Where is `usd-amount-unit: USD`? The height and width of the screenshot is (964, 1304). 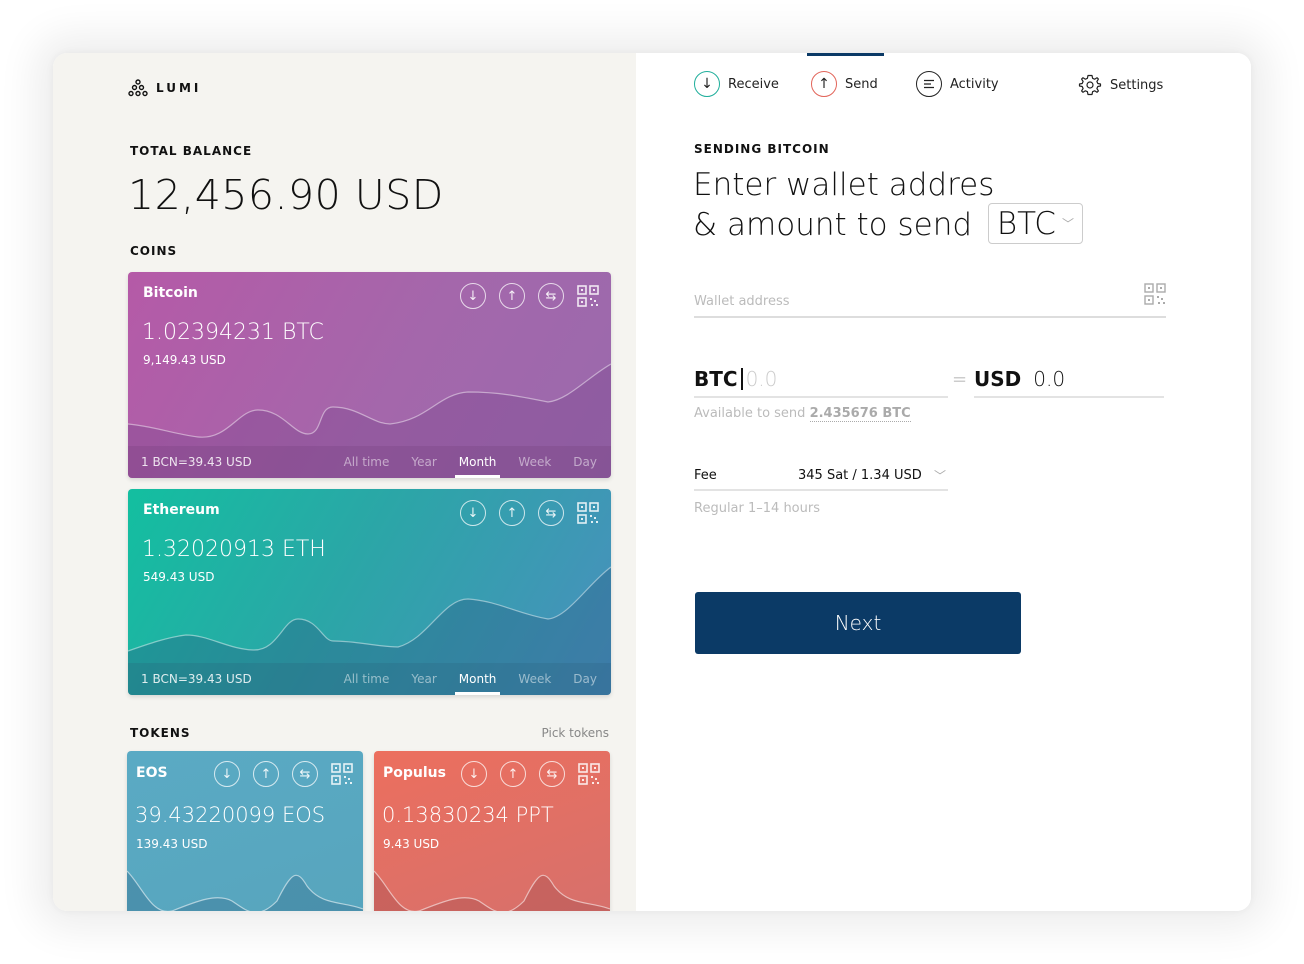
usd-amount-unit: USD is located at coordinates (998, 378).